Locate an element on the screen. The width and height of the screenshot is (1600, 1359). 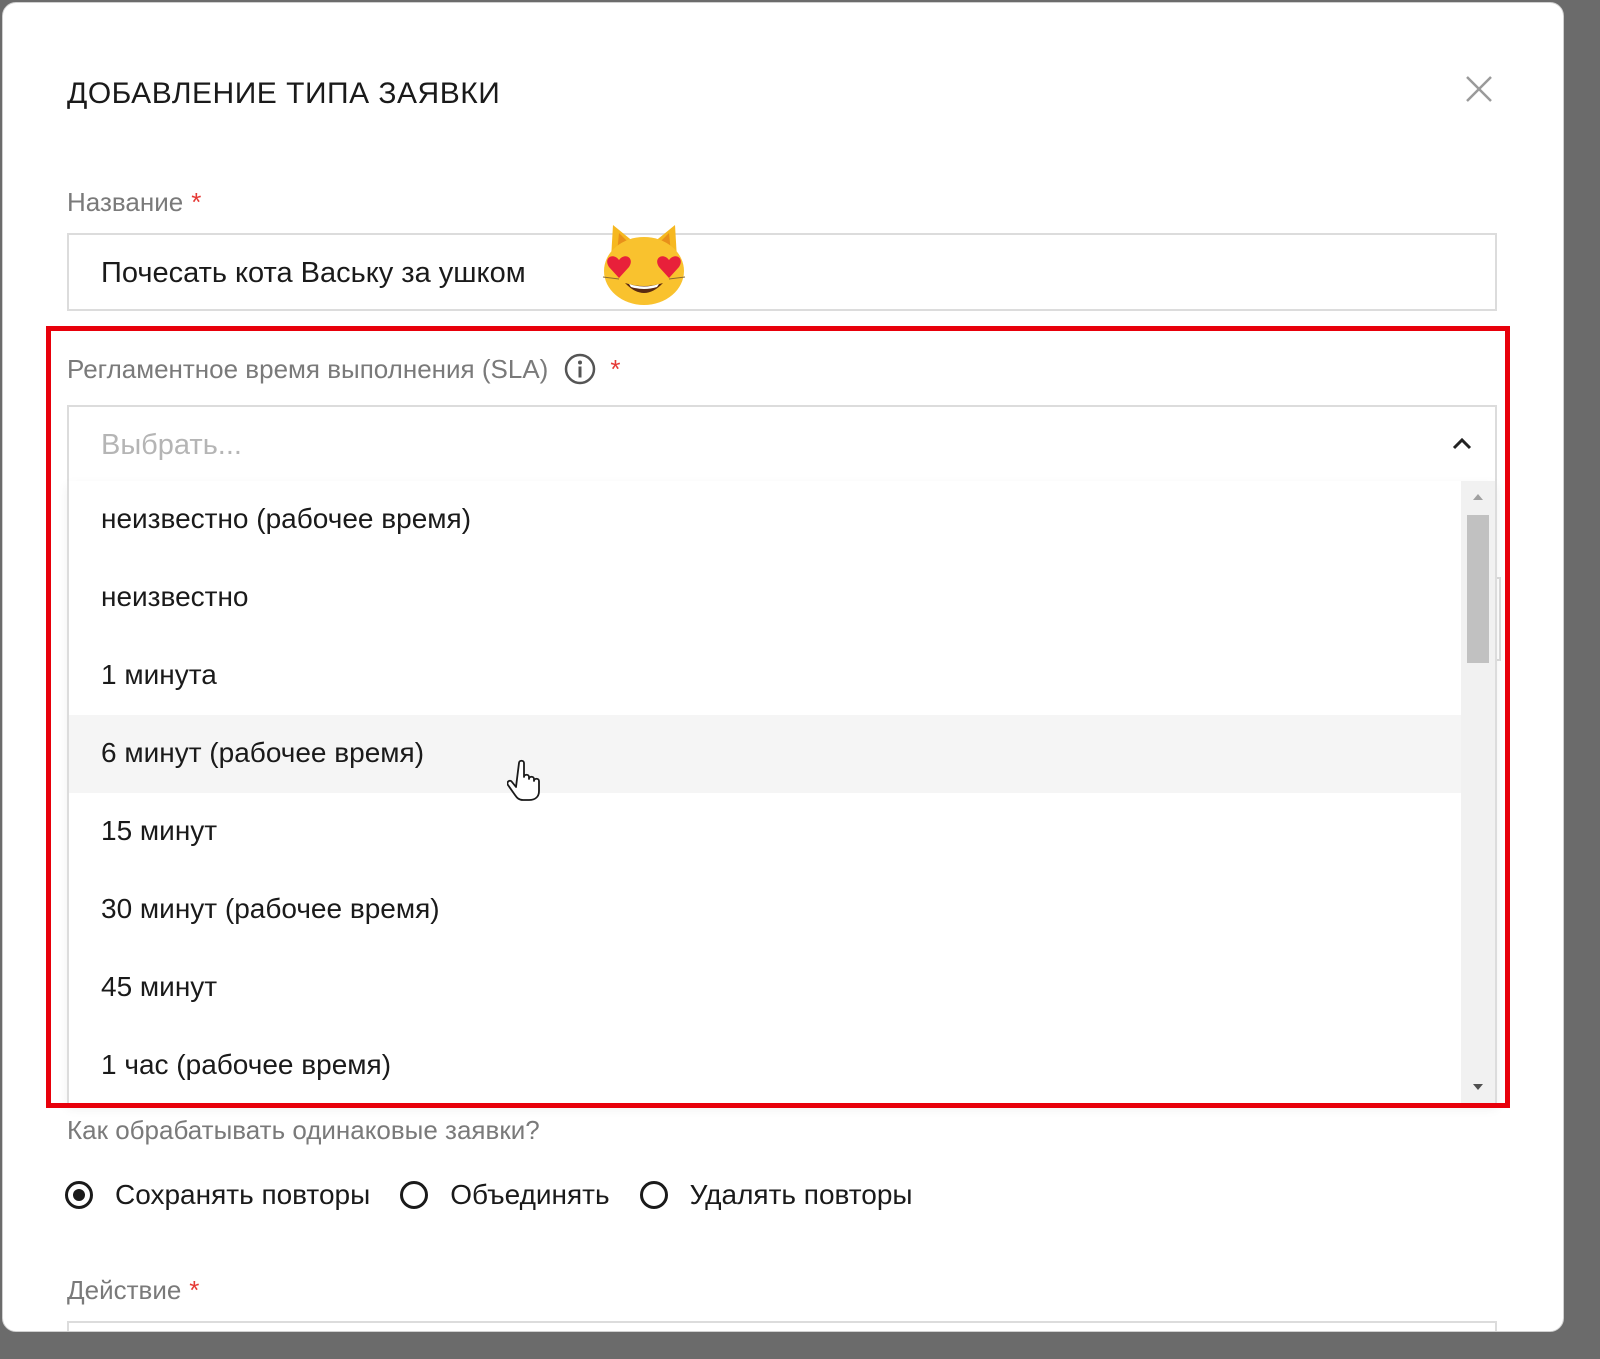
sla-option: неизвестно is located at coordinates (765, 598).